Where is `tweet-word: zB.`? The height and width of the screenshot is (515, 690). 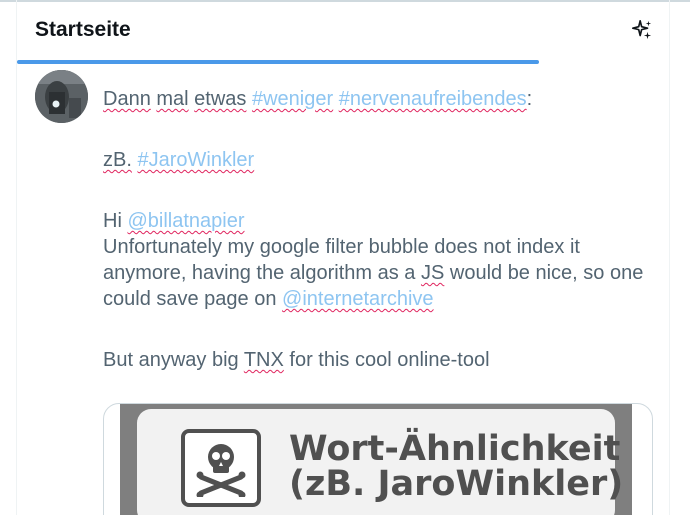
tweet-word: zB. is located at coordinates (117, 160).